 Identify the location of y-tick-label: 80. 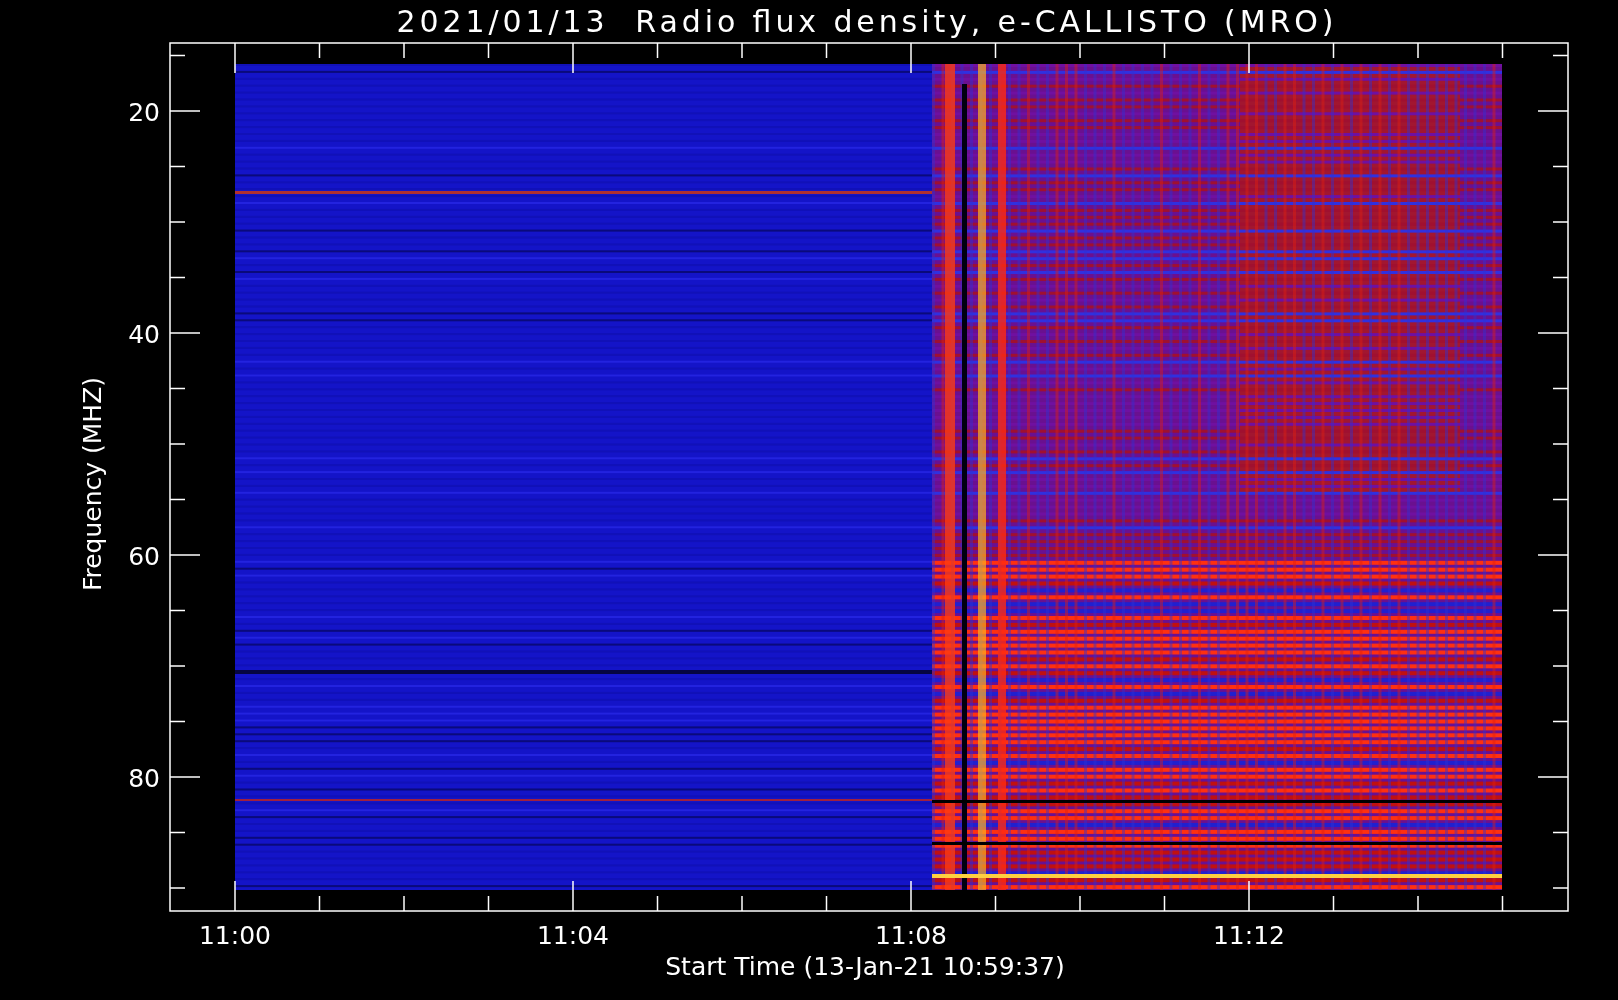
(144, 778).